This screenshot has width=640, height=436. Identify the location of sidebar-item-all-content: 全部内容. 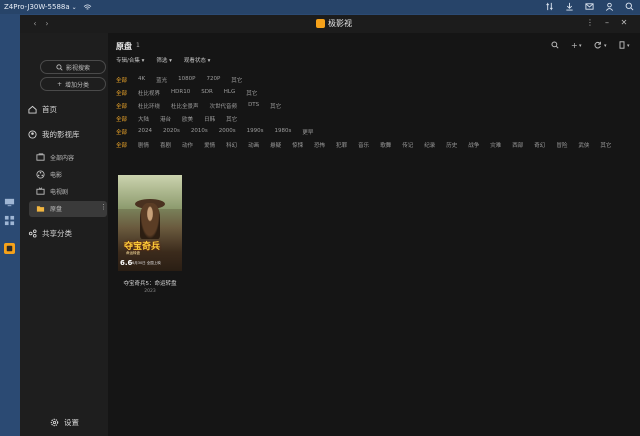
(55, 157).